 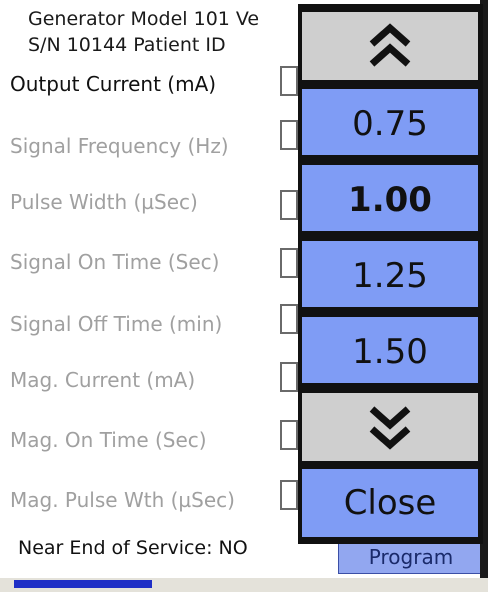 I want to click on param-mag-current: Mag. Current (mA), so click(x=102, y=380).